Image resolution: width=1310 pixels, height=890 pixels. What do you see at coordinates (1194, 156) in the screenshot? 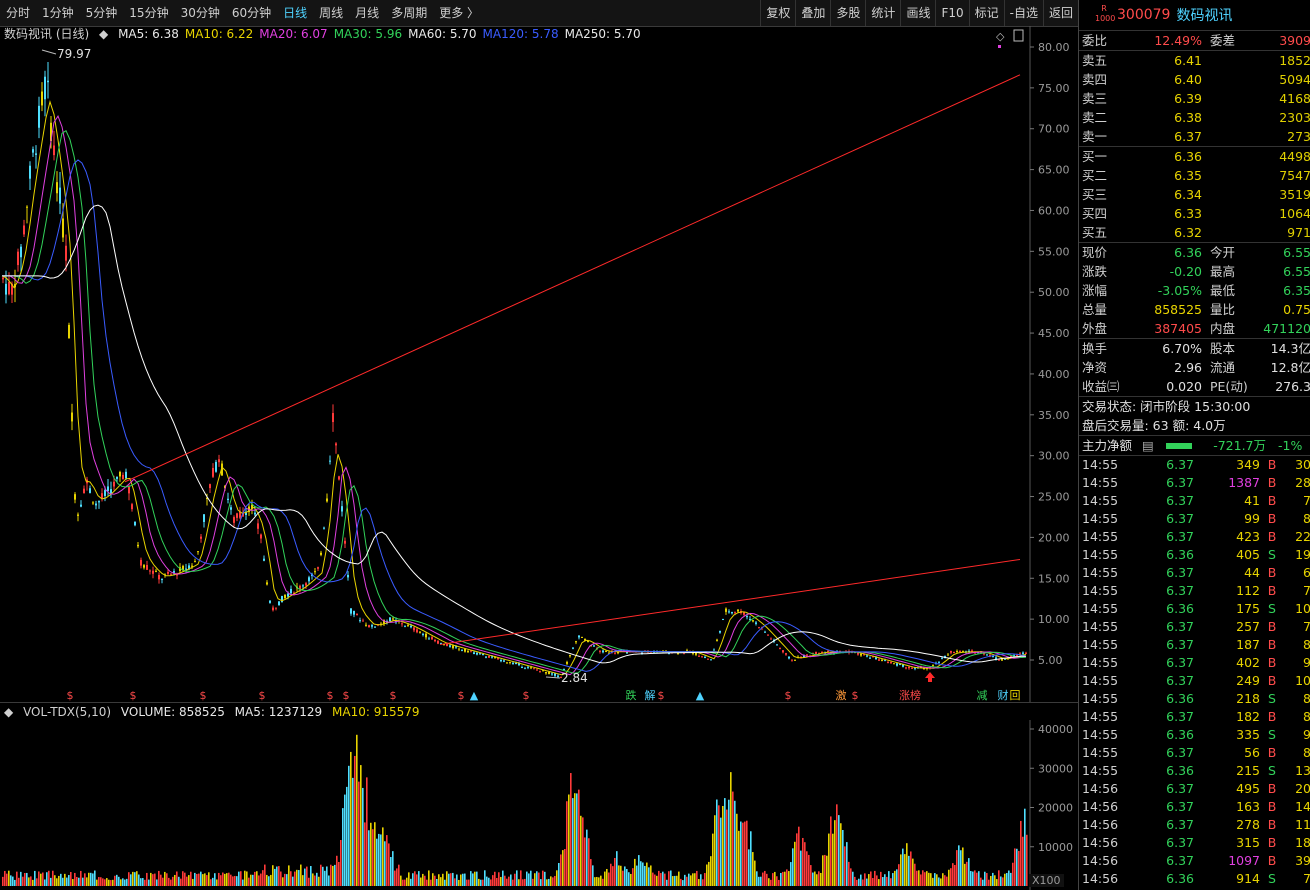
I see `buy-order-row: 买一 6.36 4498` at bounding box center [1194, 156].